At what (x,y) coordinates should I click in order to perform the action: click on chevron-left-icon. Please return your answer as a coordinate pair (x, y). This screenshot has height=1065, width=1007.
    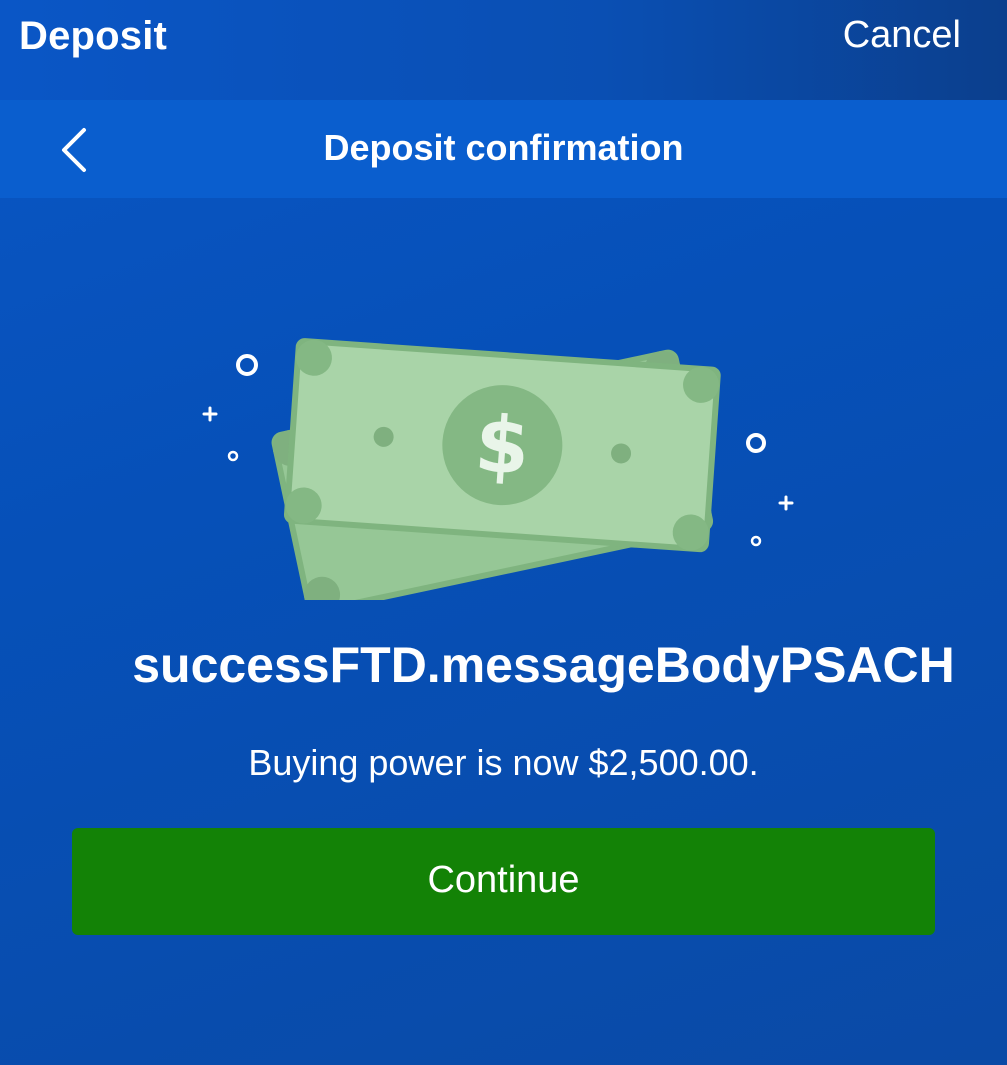
    Looking at the image, I should click on (74, 150).